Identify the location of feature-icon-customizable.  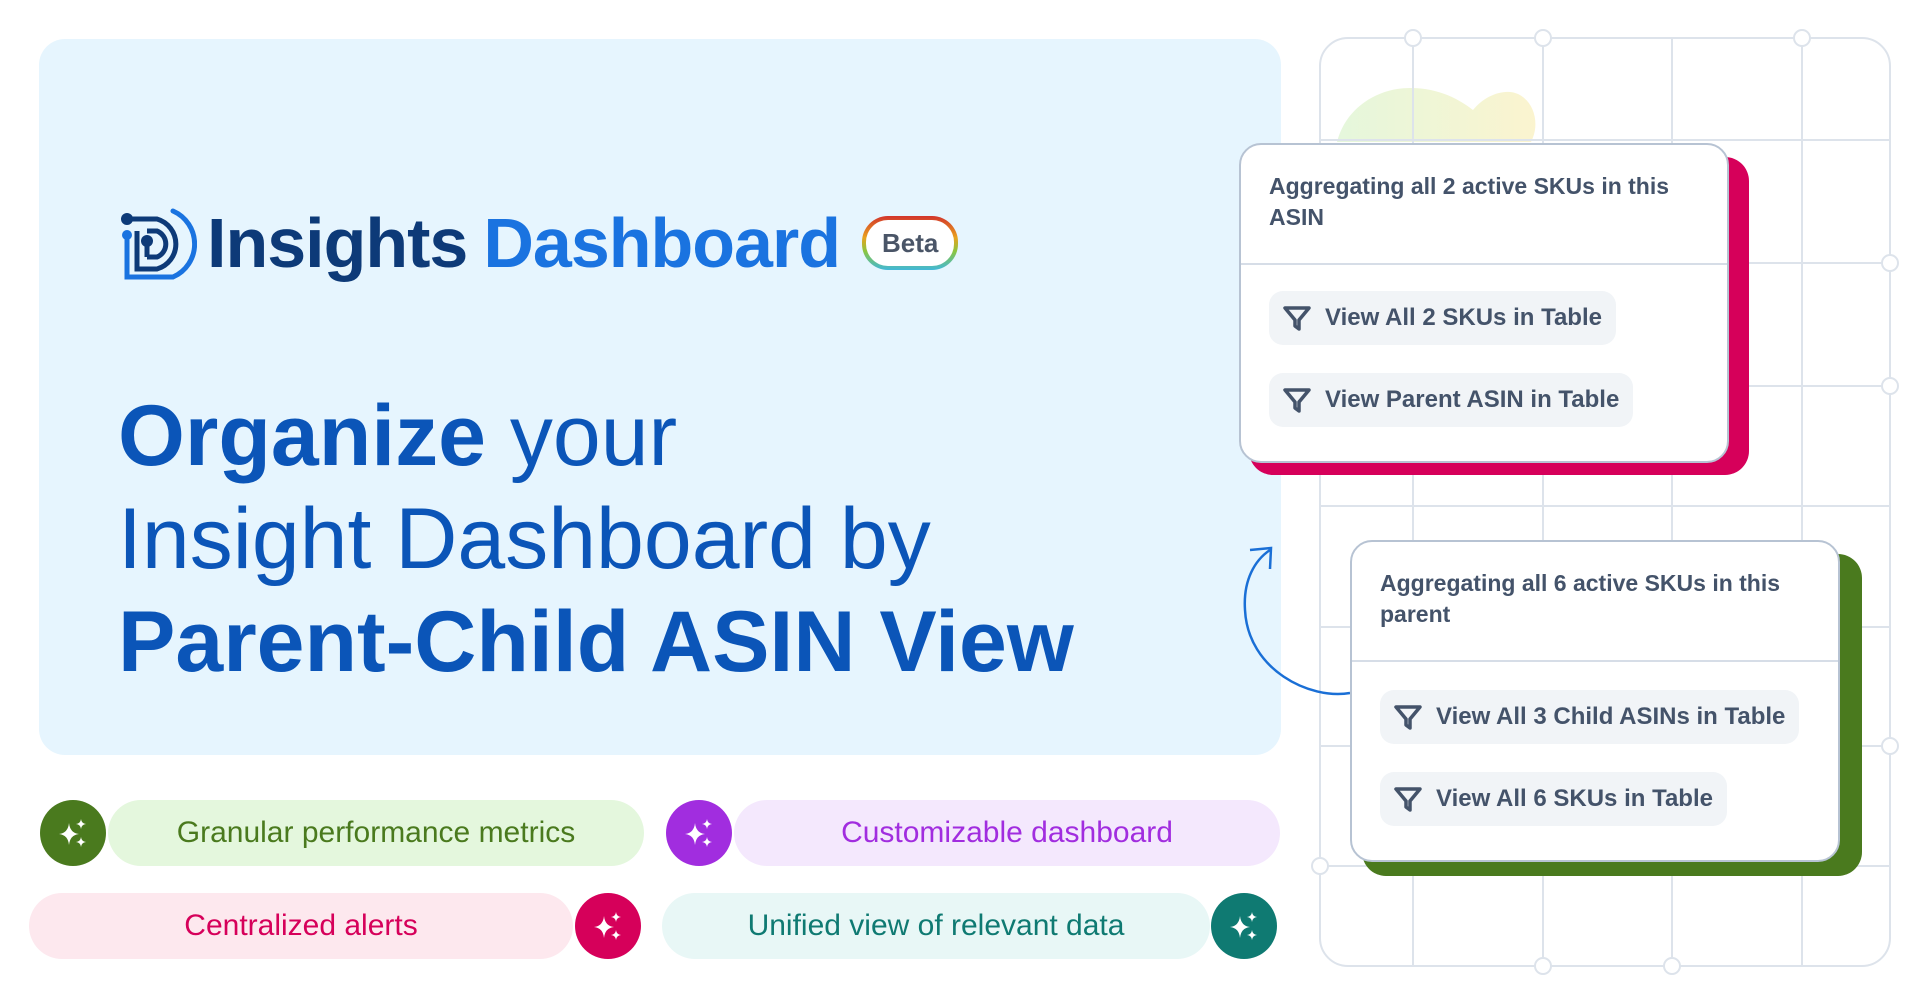
(699, 833).